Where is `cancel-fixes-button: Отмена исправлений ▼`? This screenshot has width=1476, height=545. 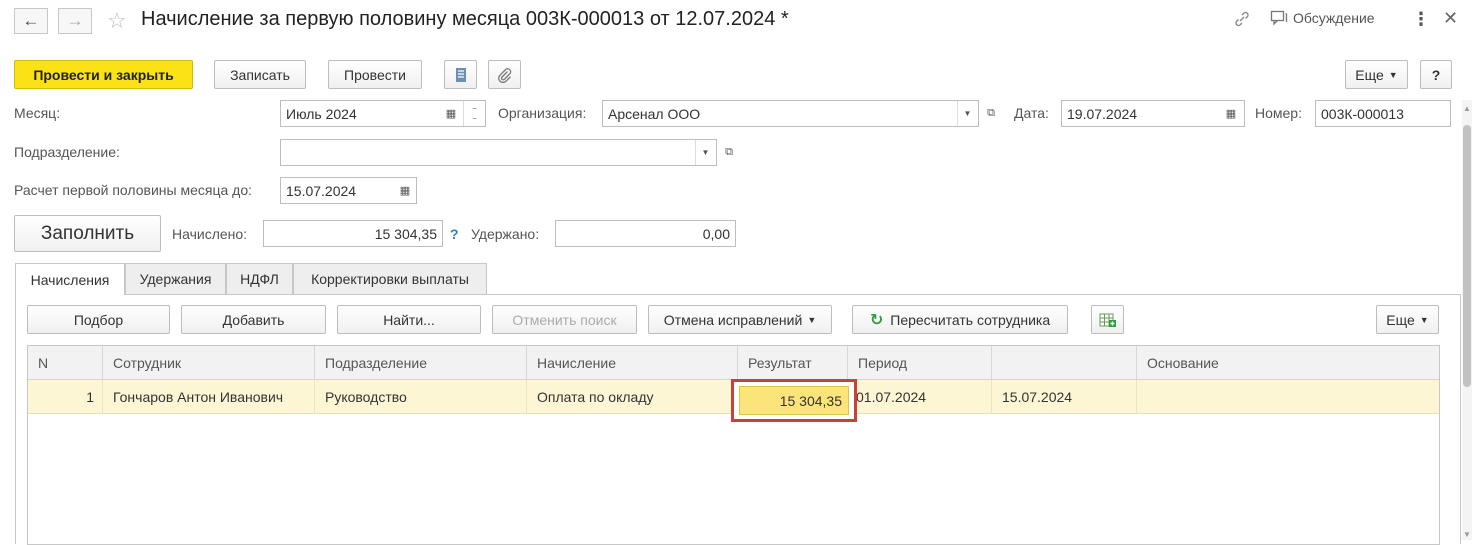
cancel-fixes-button: Отмена исправлений ▼ is located at coordinates (740, 319).